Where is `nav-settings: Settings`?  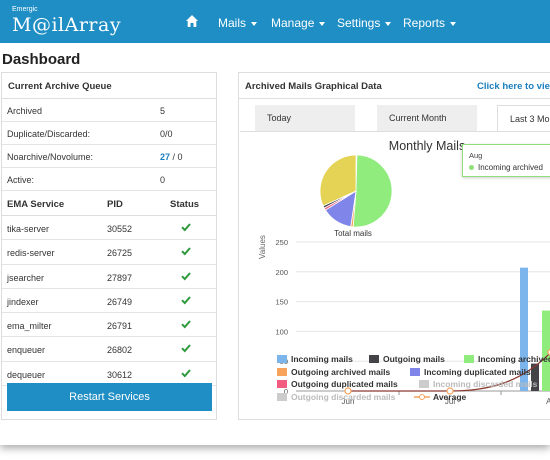
nav-settings: Settings is located at coordinates (364, 23).